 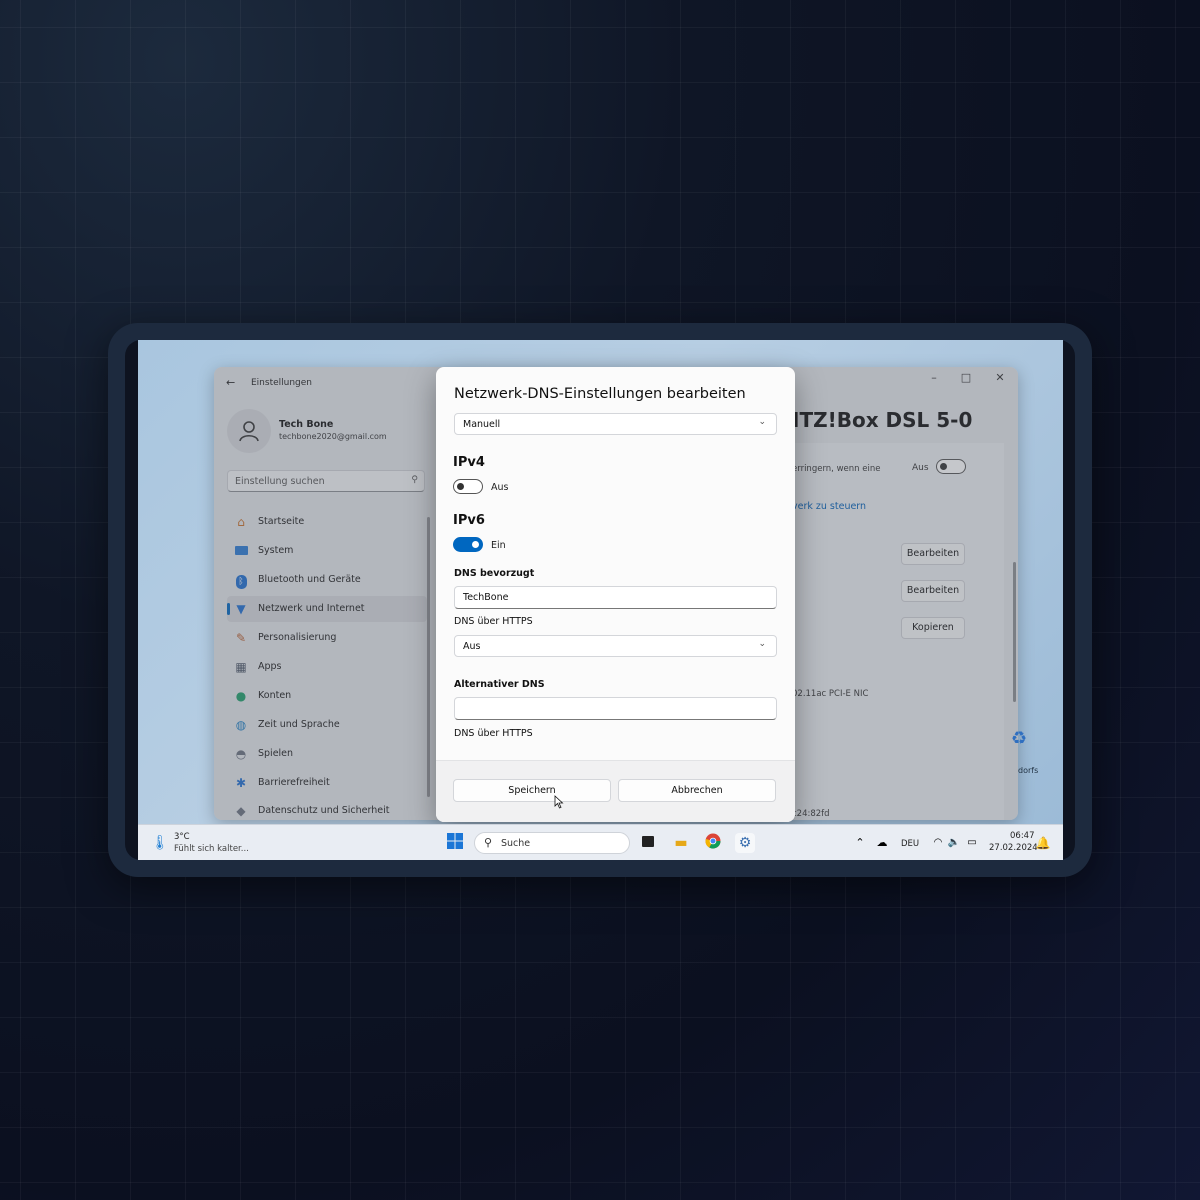 I want to click on sidebar-item-label: Datenschutz und Sicherheit, so click(x=324, y=810).